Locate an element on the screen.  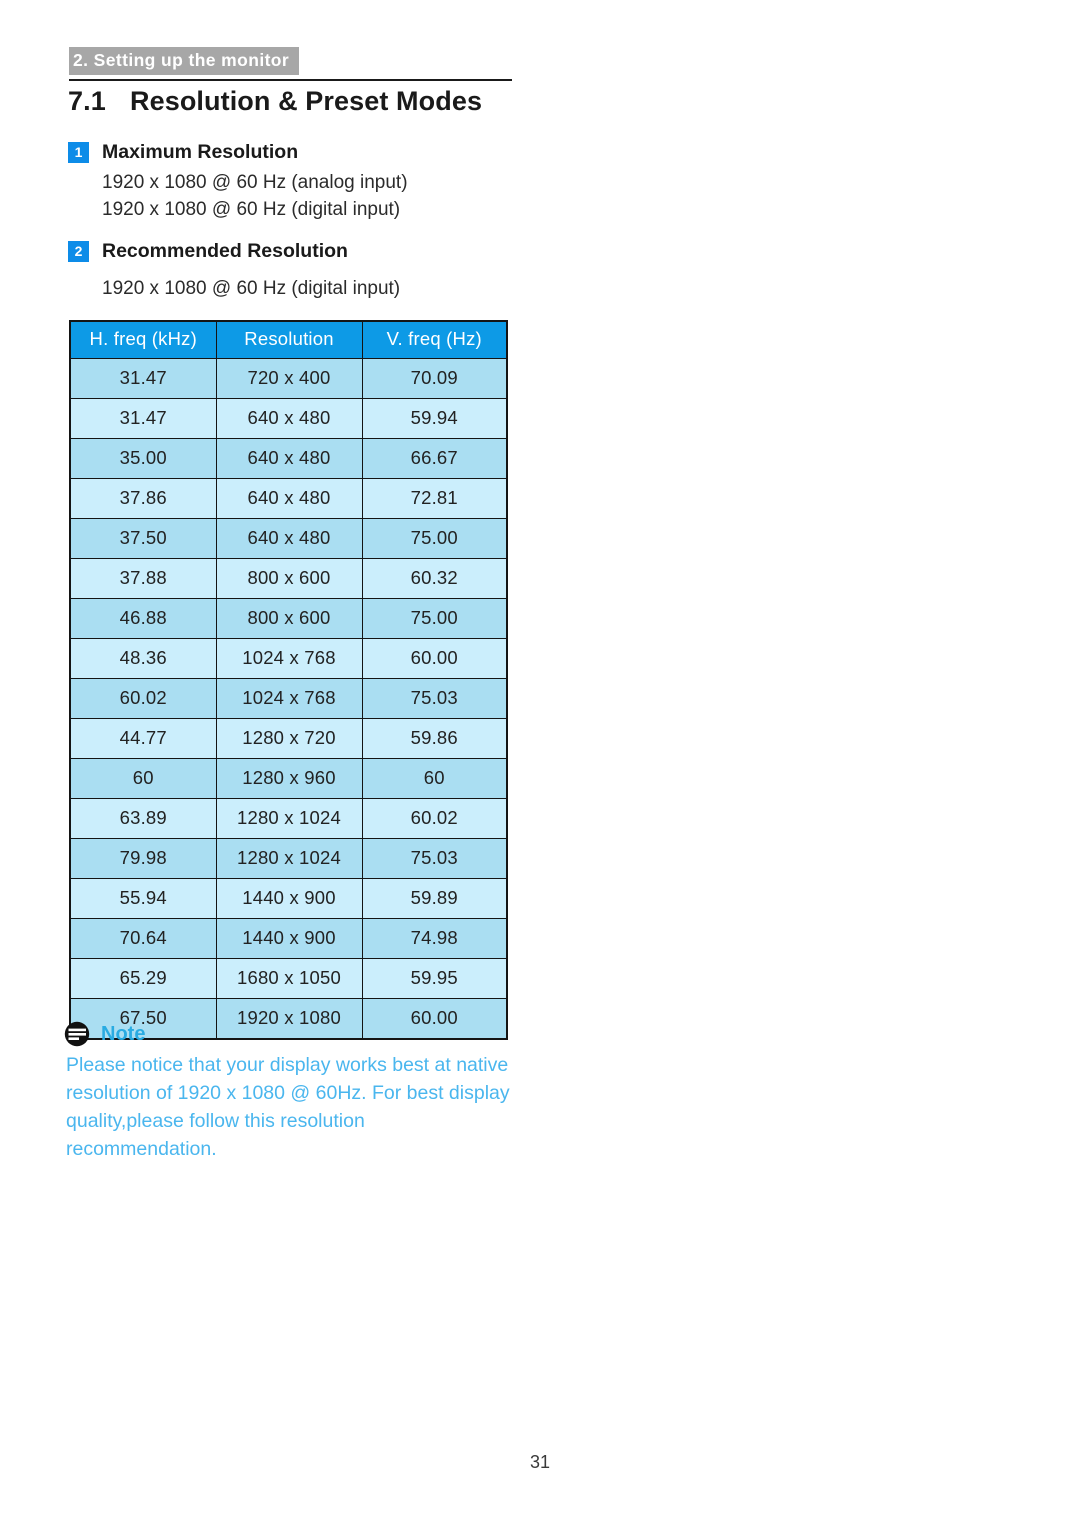
table-header-row: H. freq (kHz) Resolution V. freq (Hz) is located at coordinates (288, 339).